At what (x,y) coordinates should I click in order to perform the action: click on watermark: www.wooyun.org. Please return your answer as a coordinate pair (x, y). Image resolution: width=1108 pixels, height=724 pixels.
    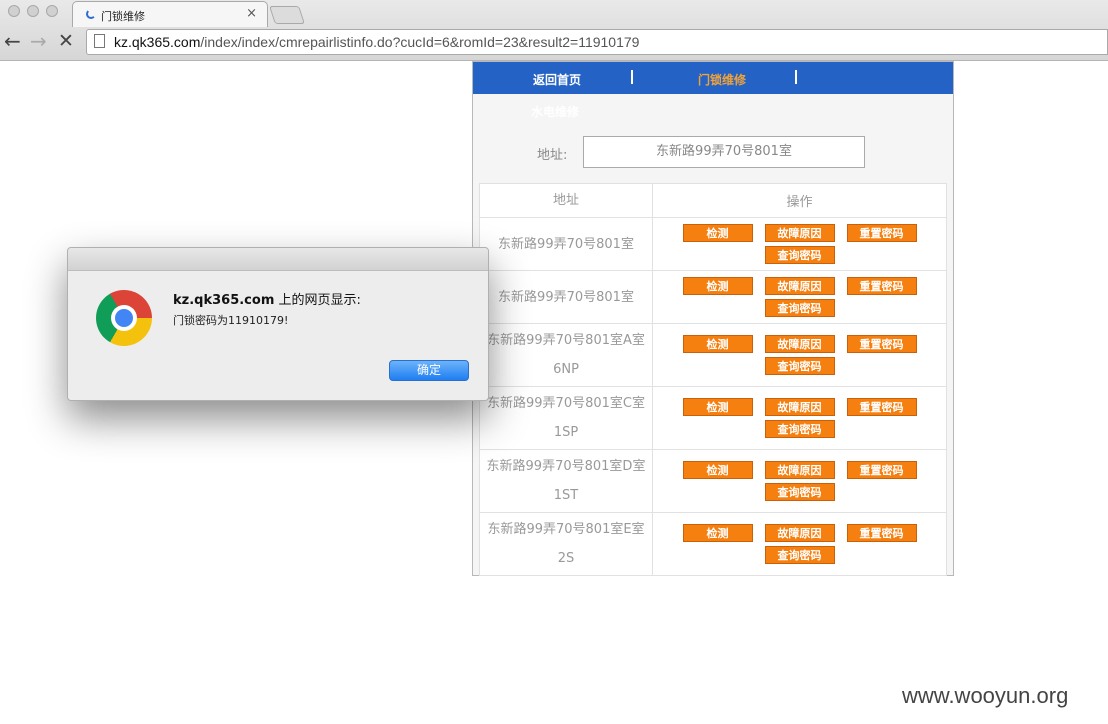
    Looking at the image, I should click on (985, 695).